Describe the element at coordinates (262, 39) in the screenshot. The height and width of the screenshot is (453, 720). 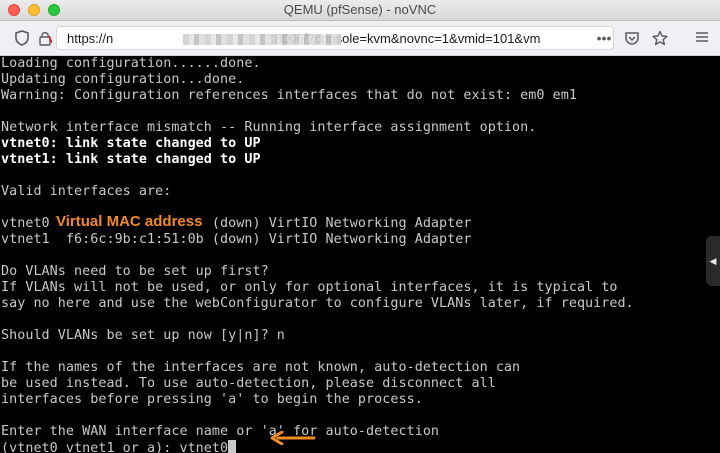
I see `url-redacted-region` at that location.